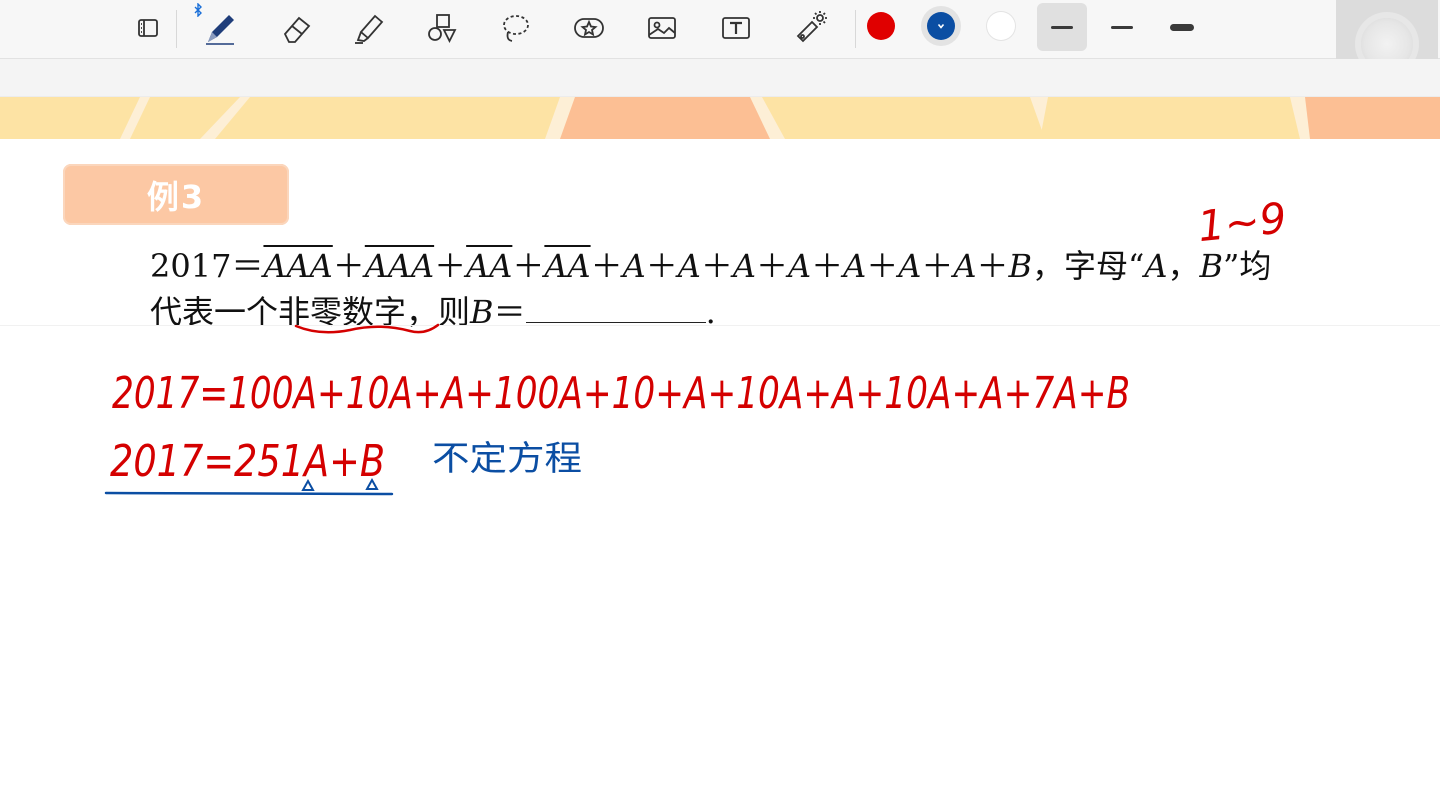 The height and width of the screenshot is (810, 1440). Describe the element at coordinates (1062, 27) in the screenshot. I see `stroke-thin-button` at that location.